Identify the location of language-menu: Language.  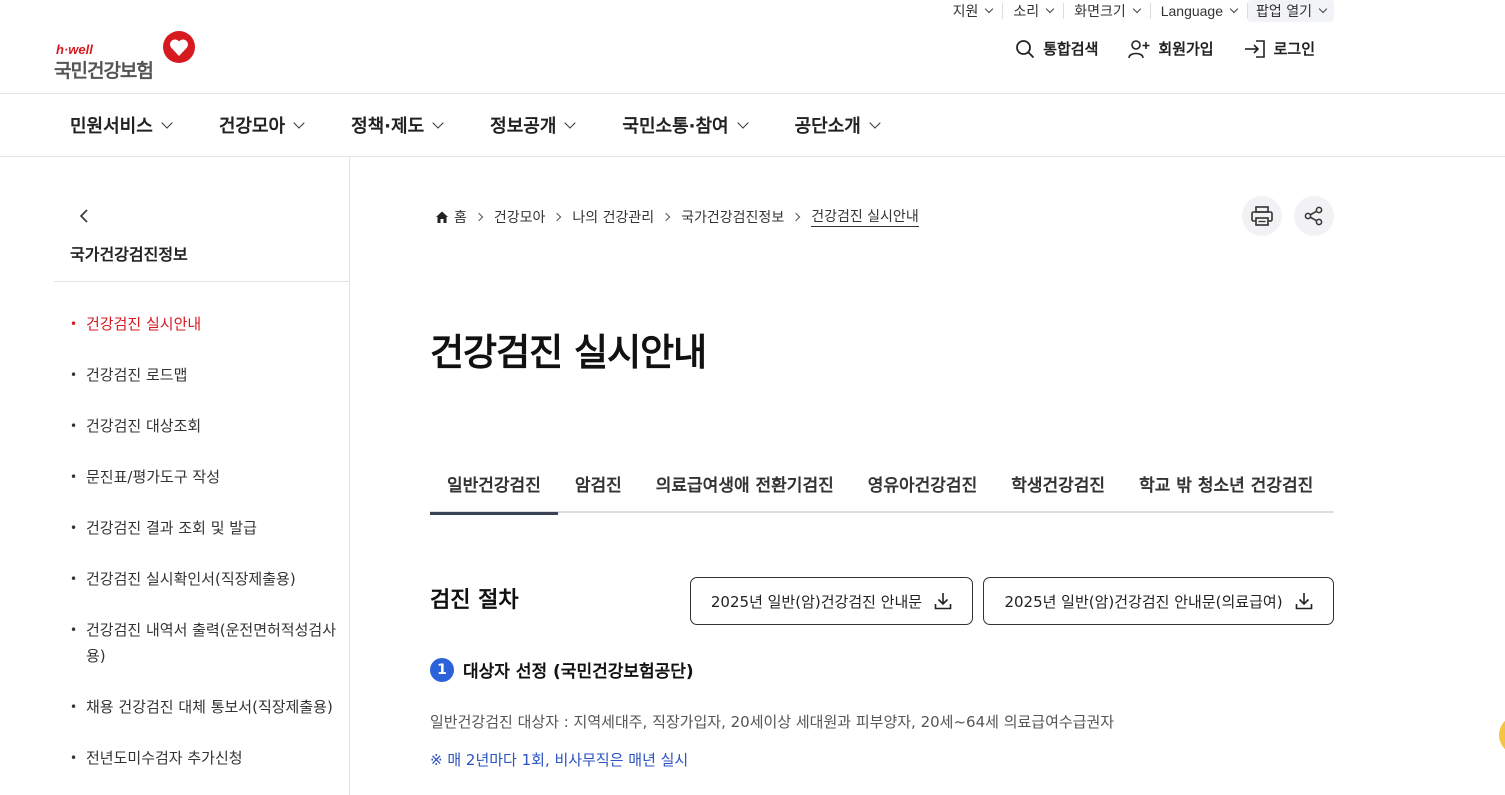
(1200, 11).